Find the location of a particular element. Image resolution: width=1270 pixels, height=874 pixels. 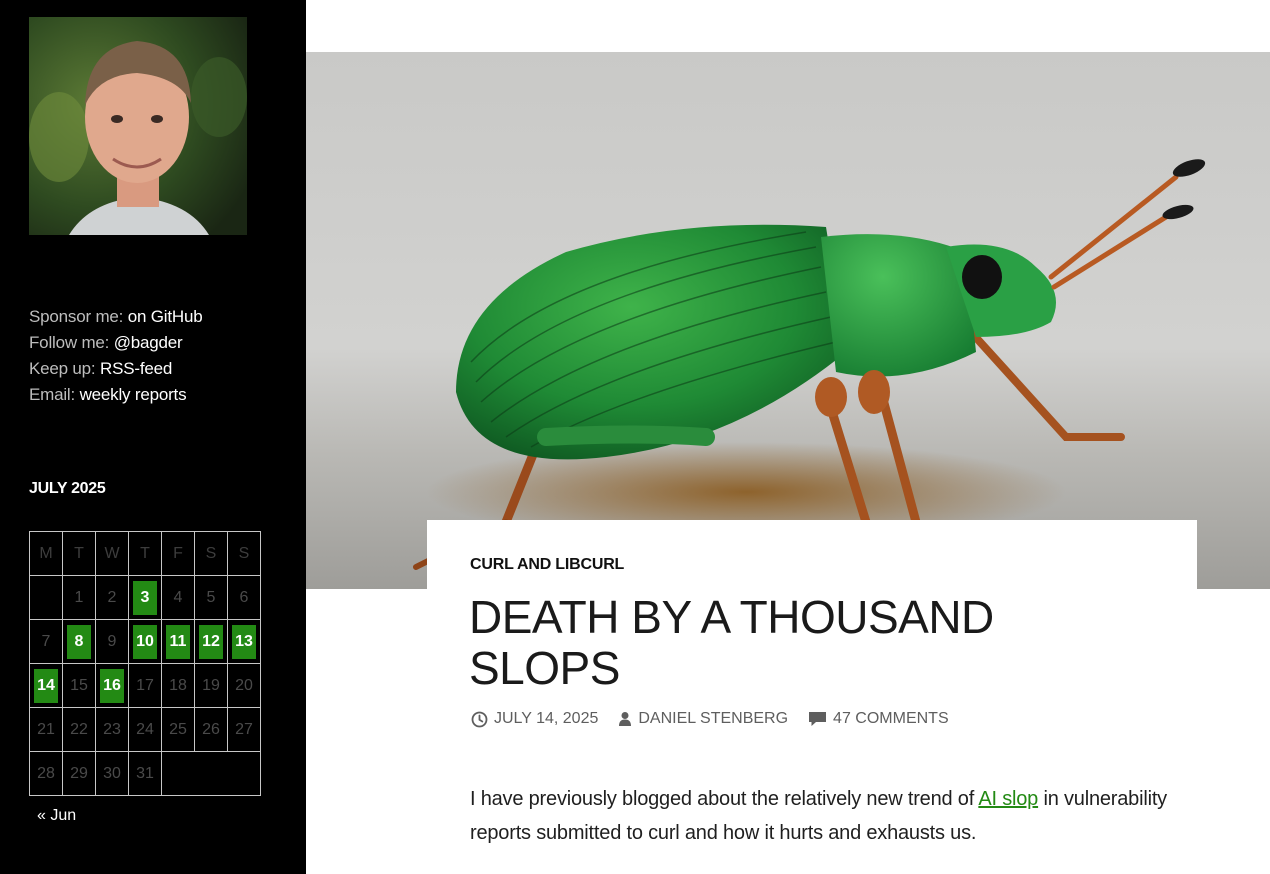

author-avatar is located at coordinates (138, 126).